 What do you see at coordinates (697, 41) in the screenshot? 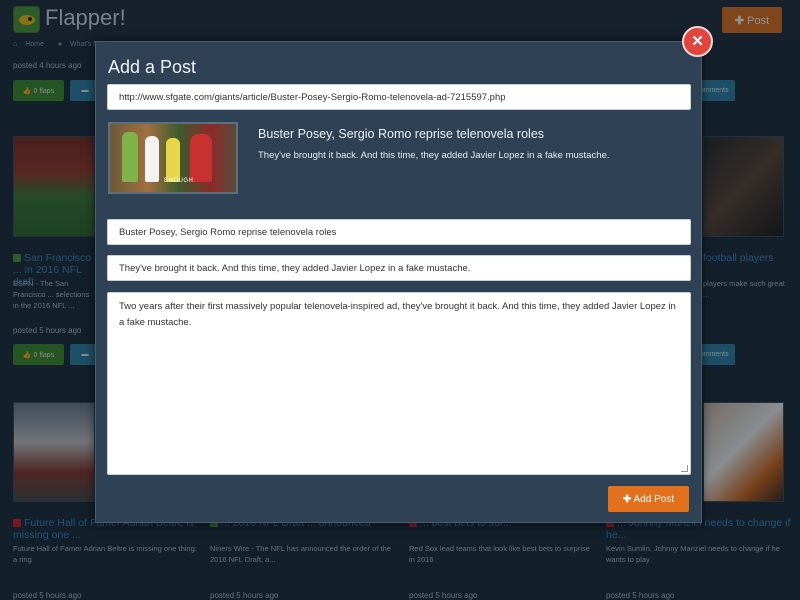
I see `close-icon: ✕` at bounding box center [697, 41].